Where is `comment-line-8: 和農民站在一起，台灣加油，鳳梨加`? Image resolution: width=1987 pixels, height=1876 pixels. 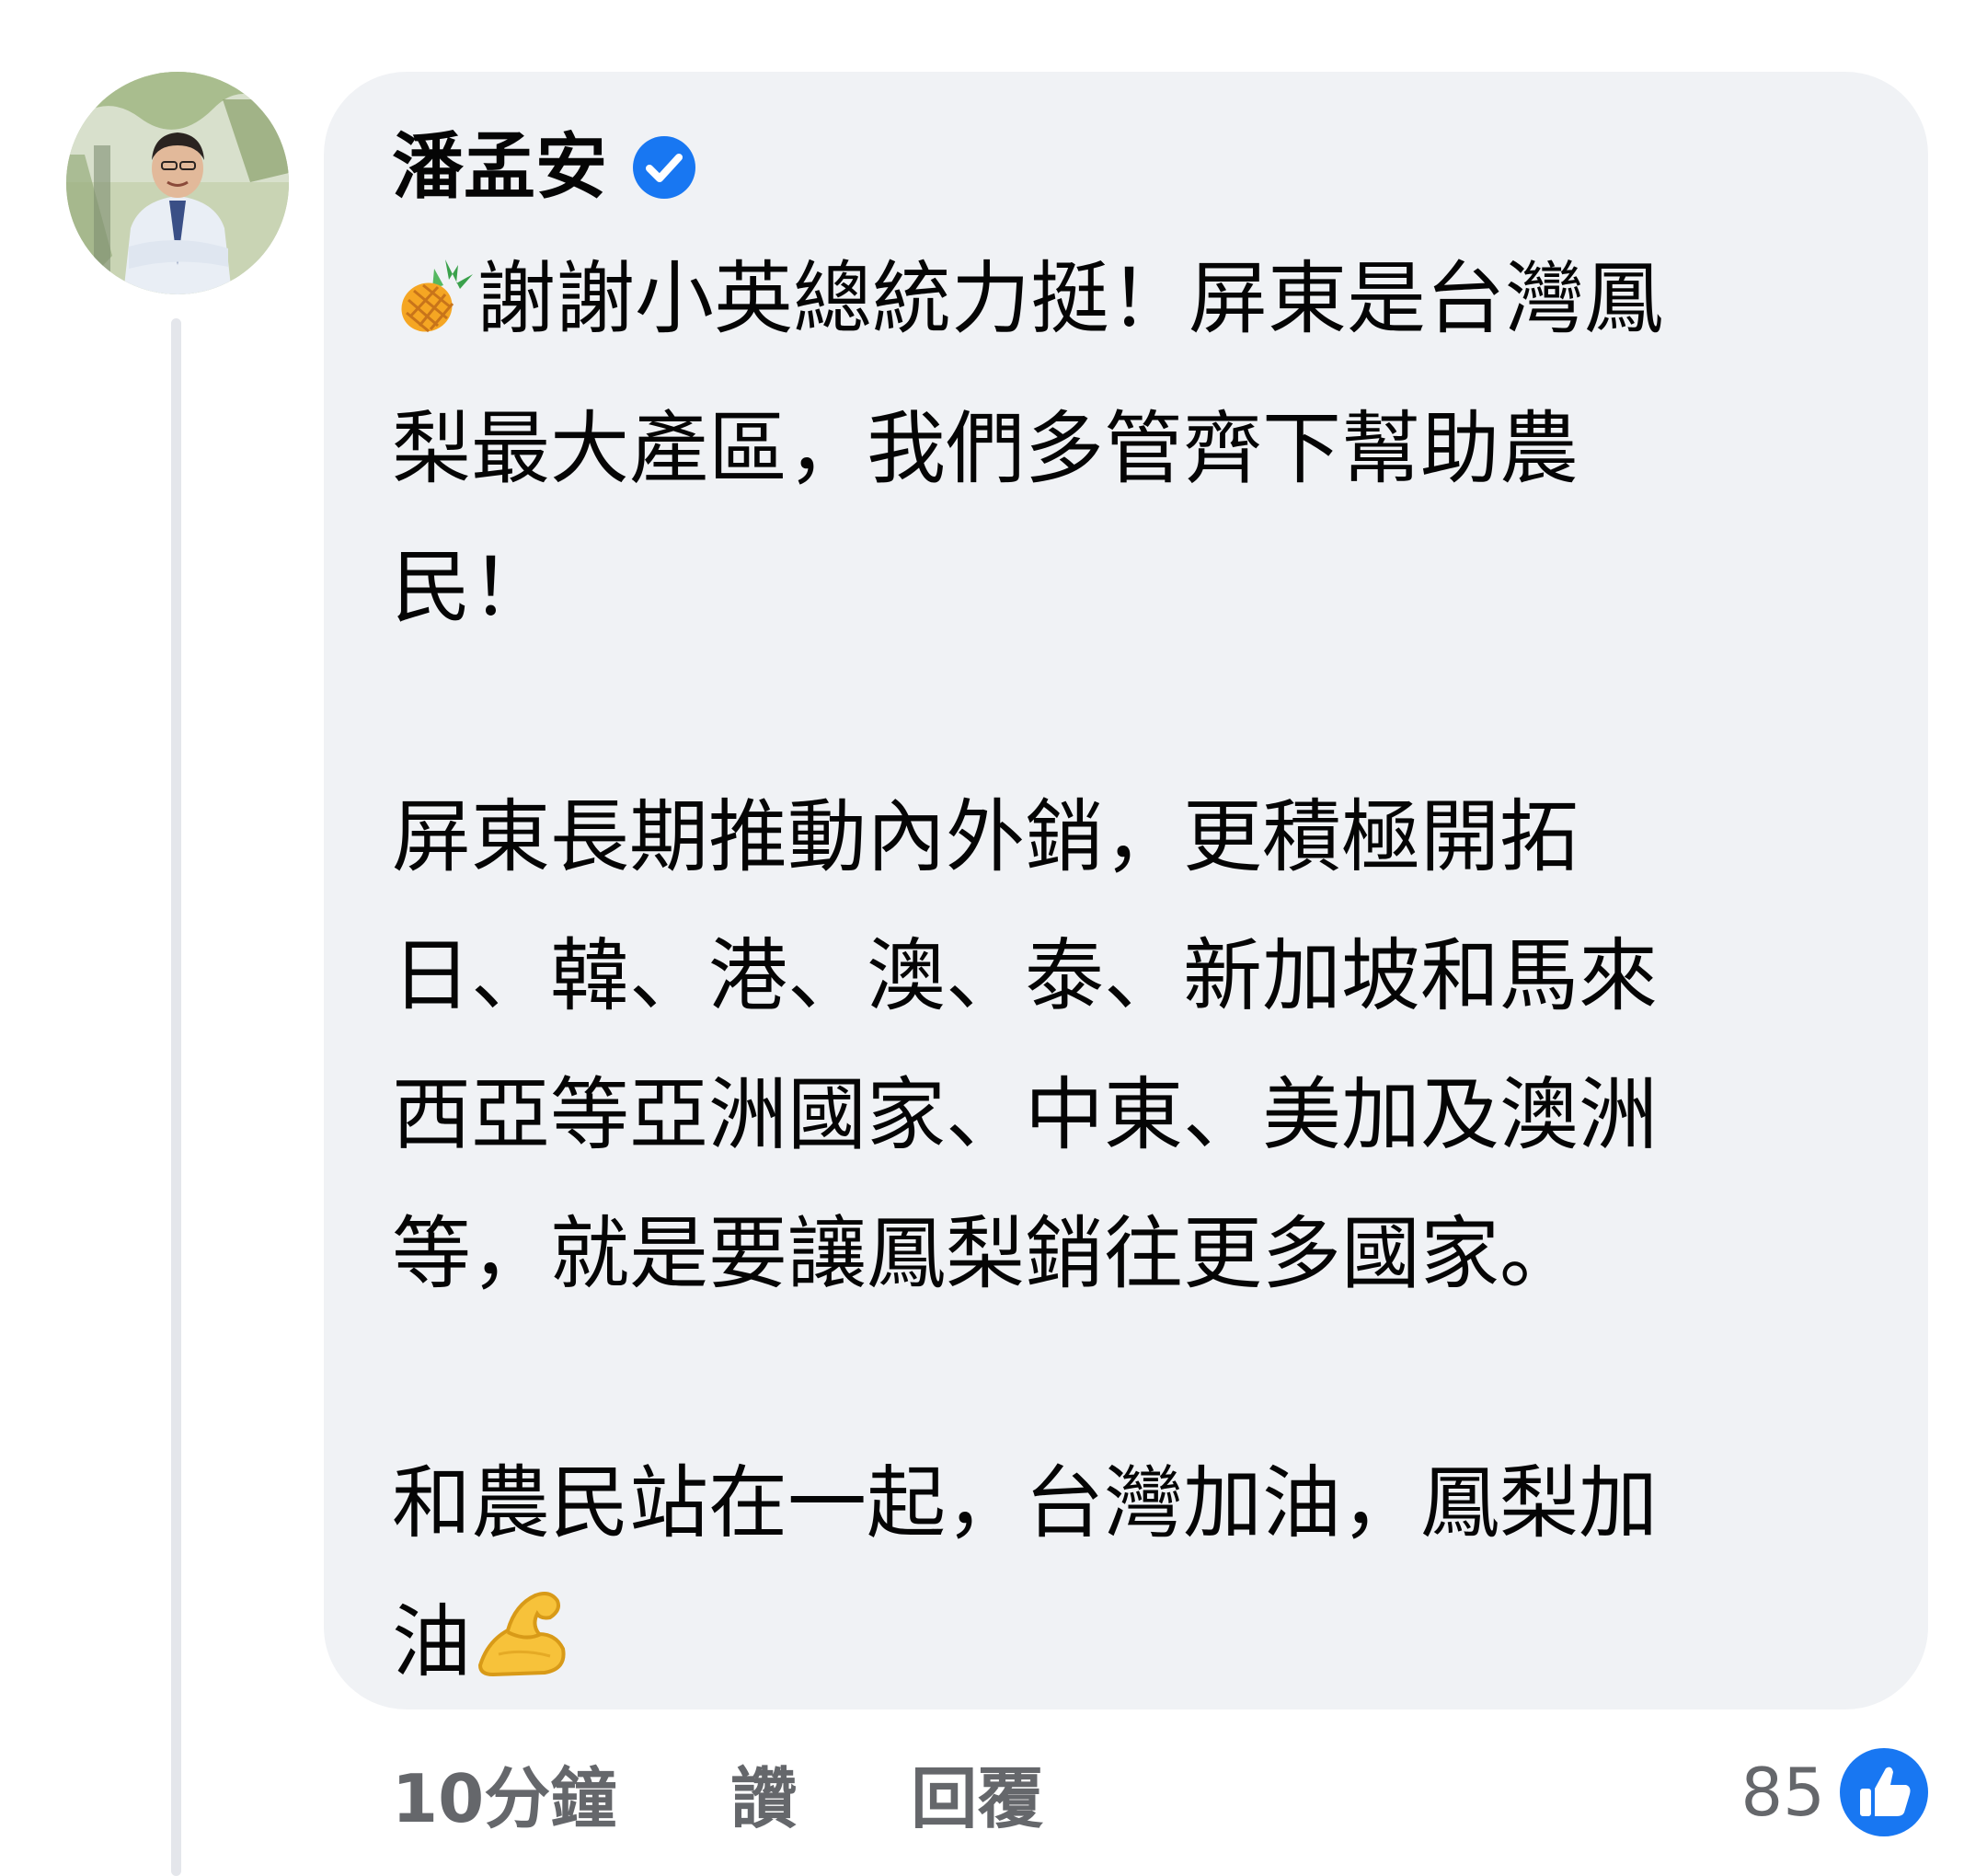
comment-line-8: 和農民站在一起，台灣加油，鳳梨加 is located at coordinates (1025, 1503).